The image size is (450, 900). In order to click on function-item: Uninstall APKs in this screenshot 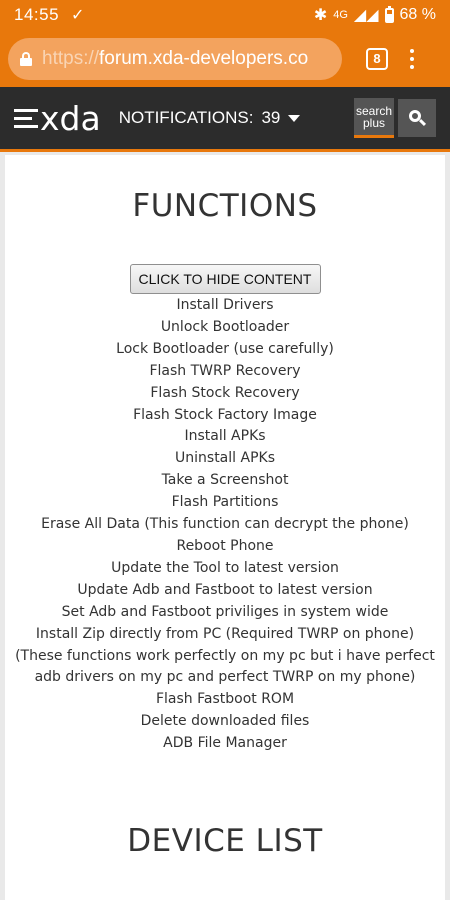, I will do `click(225, 458)`.